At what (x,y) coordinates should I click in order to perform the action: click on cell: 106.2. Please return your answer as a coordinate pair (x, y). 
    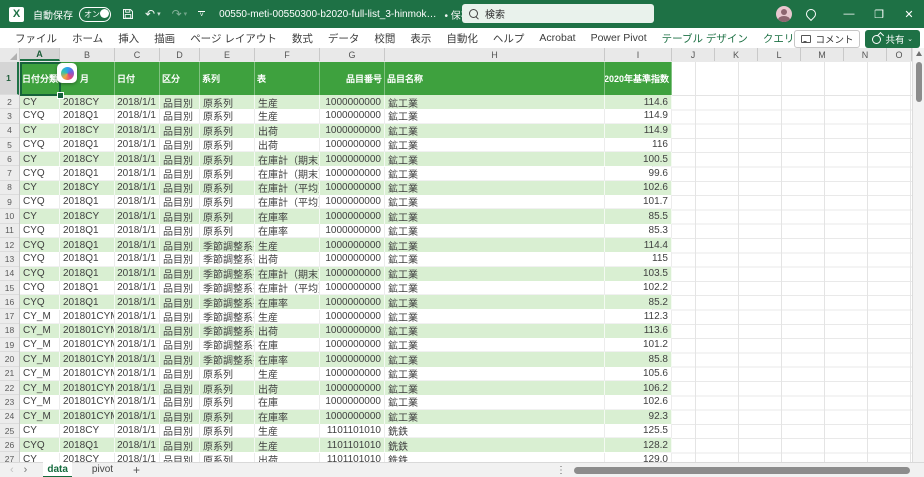
    Looking at the image, I should click on (638, 388).